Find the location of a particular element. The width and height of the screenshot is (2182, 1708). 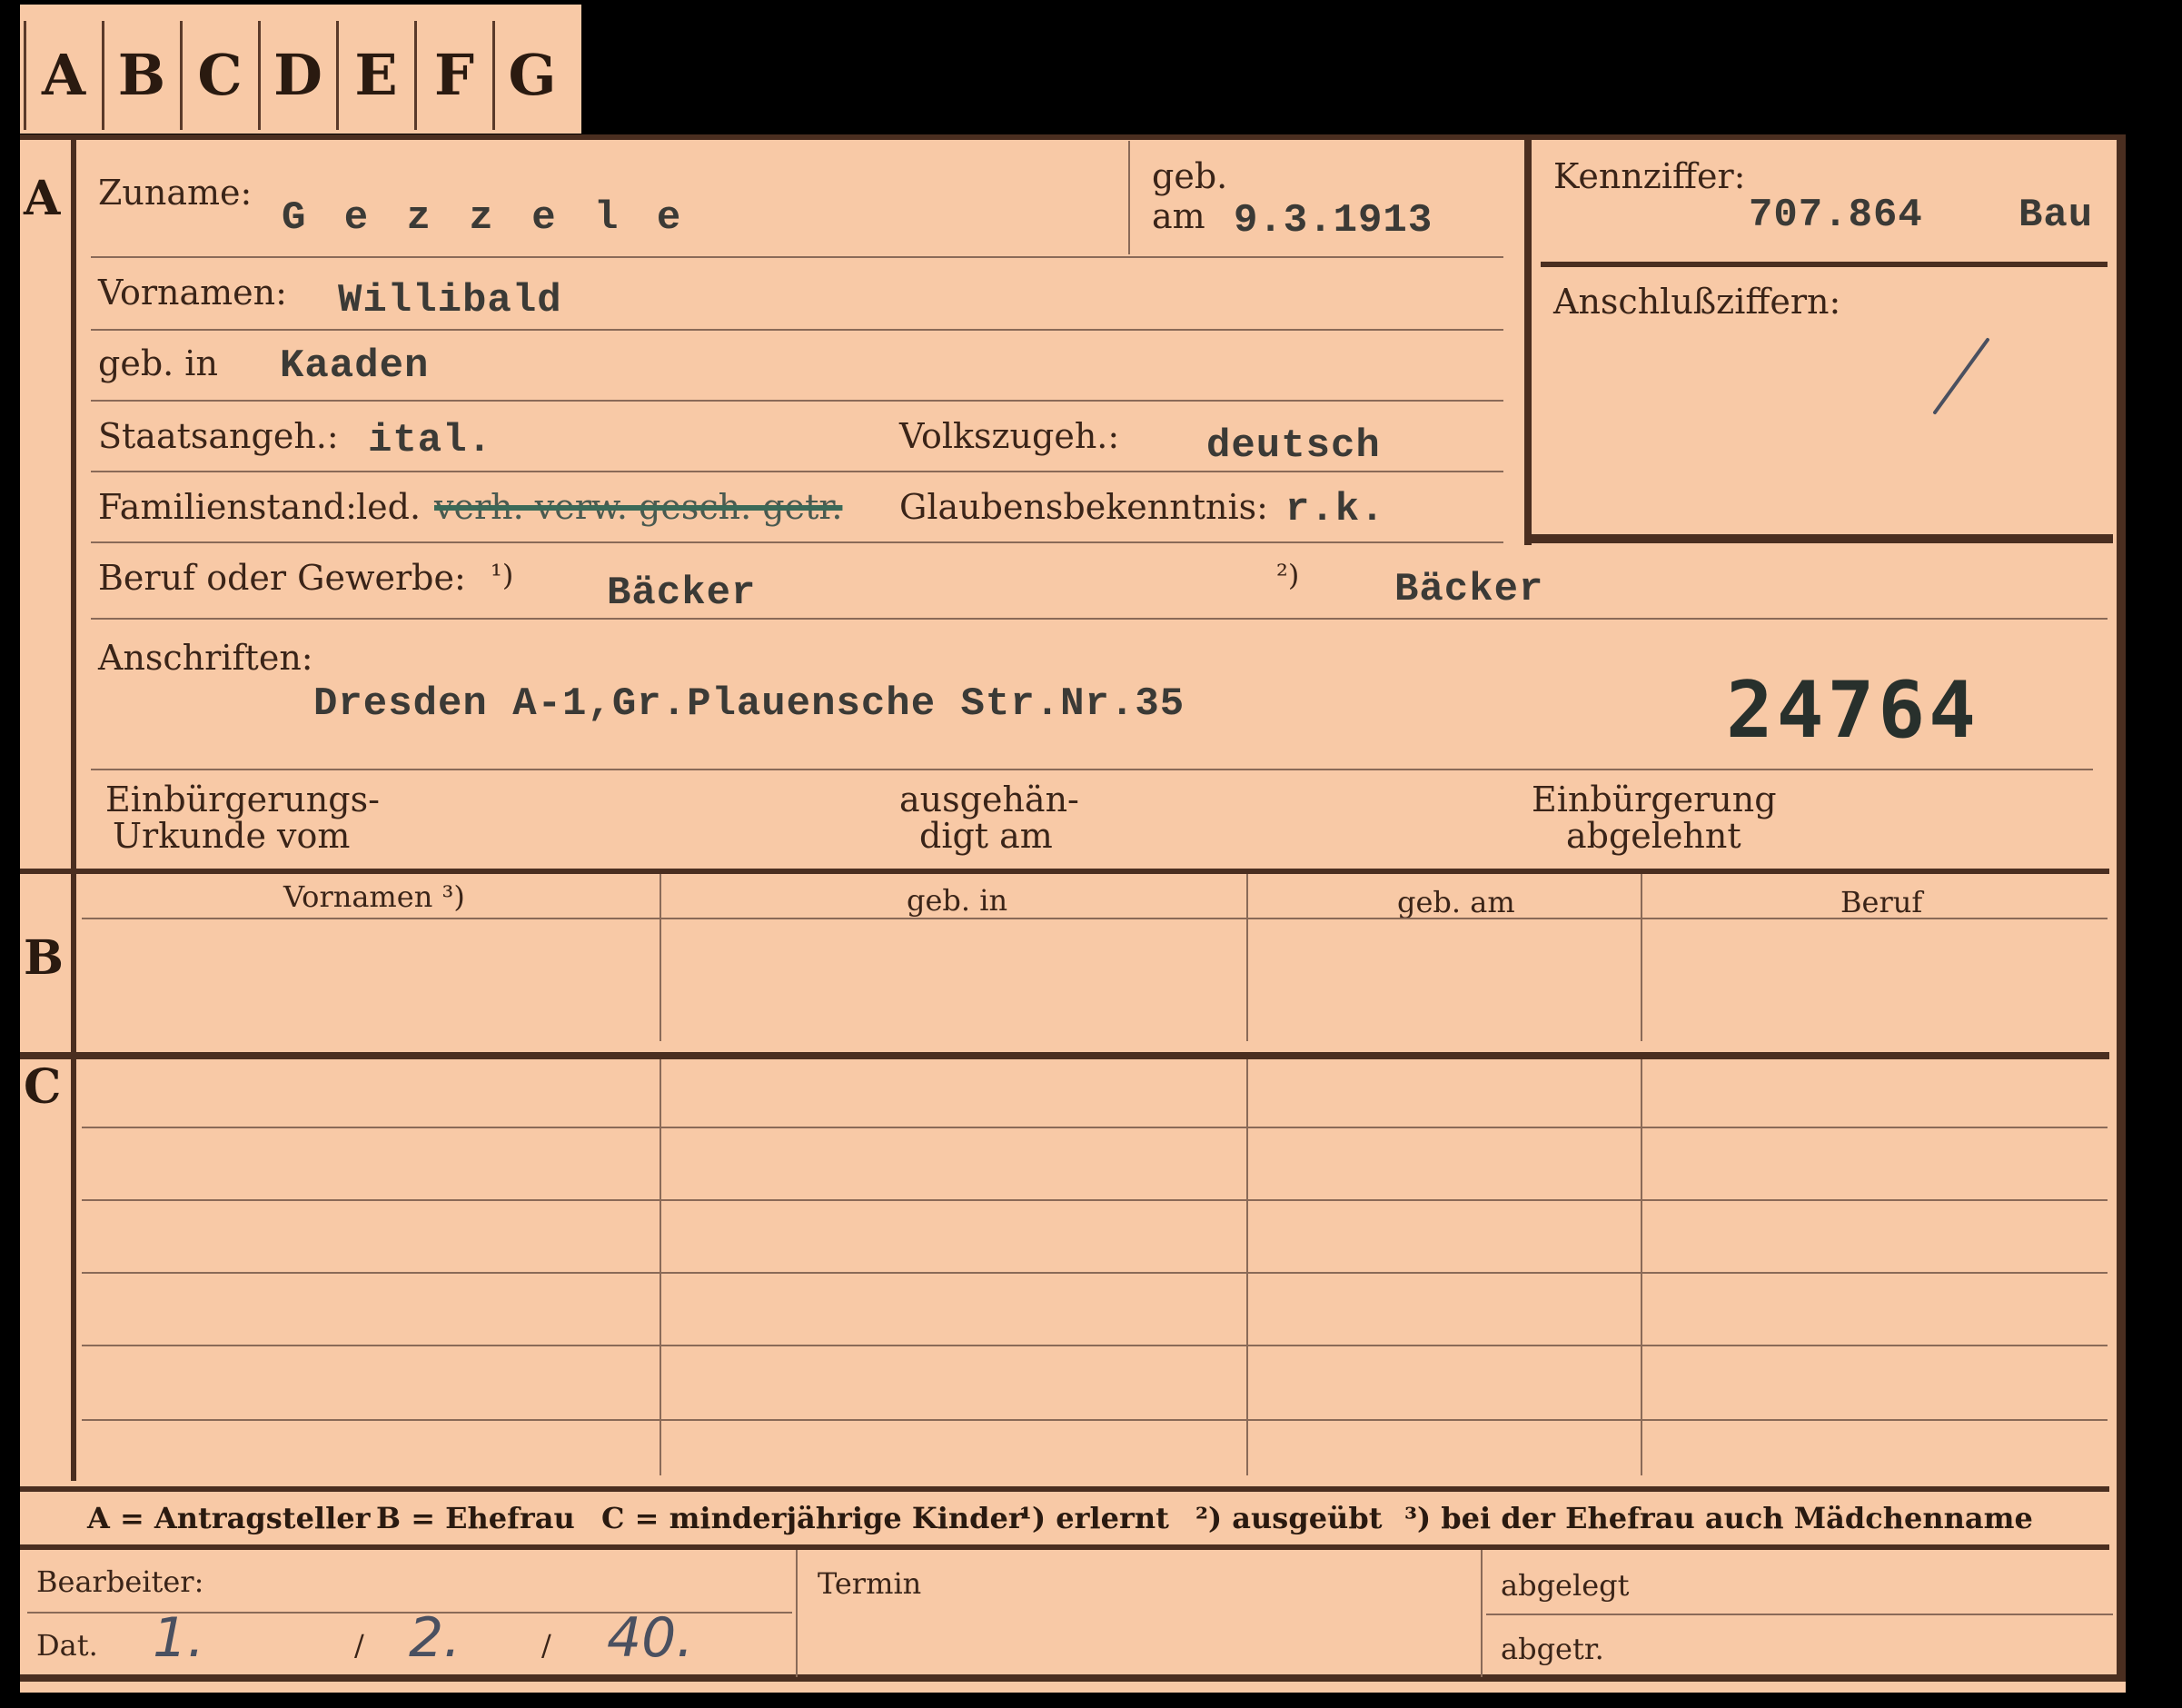

geb-date-value: 9.3.1913 is located at coordinates (1333, 220).